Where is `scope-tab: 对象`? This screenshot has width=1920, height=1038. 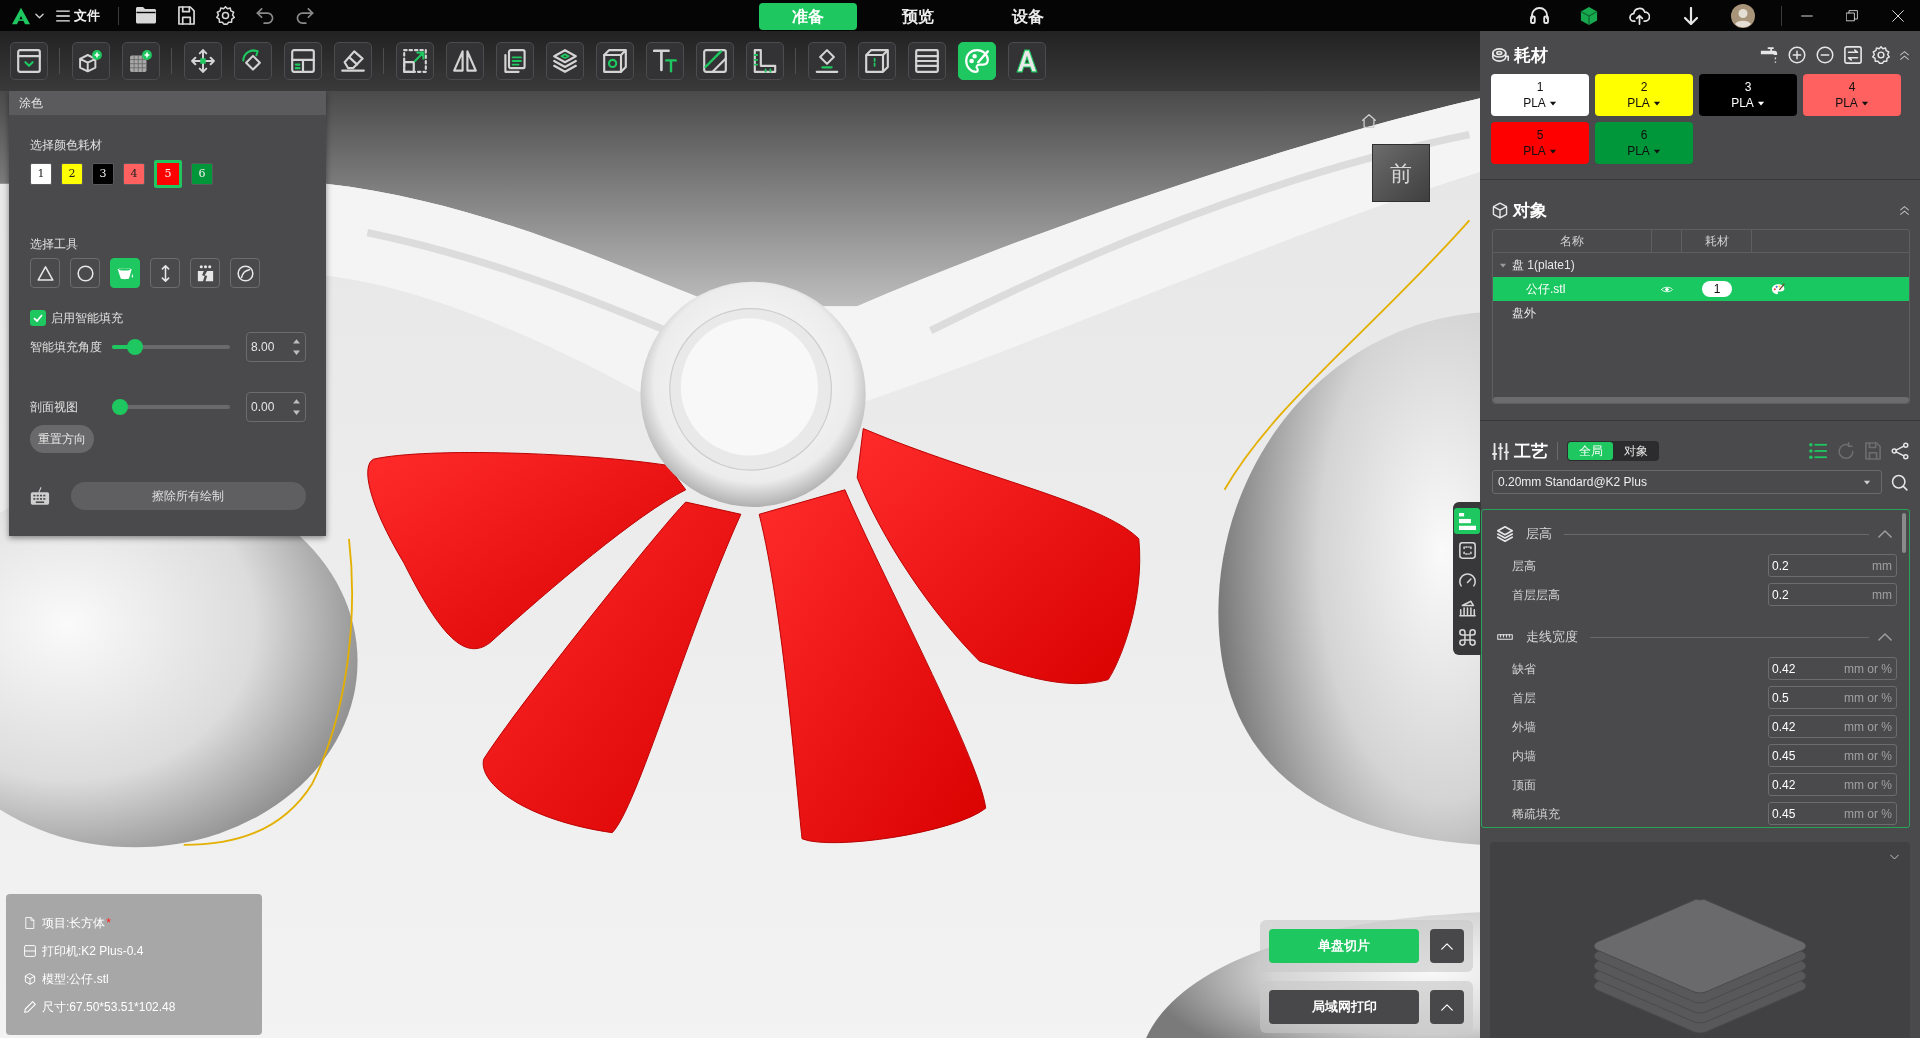 scope-tab: 对象 is located at coordinates (1635, 451).